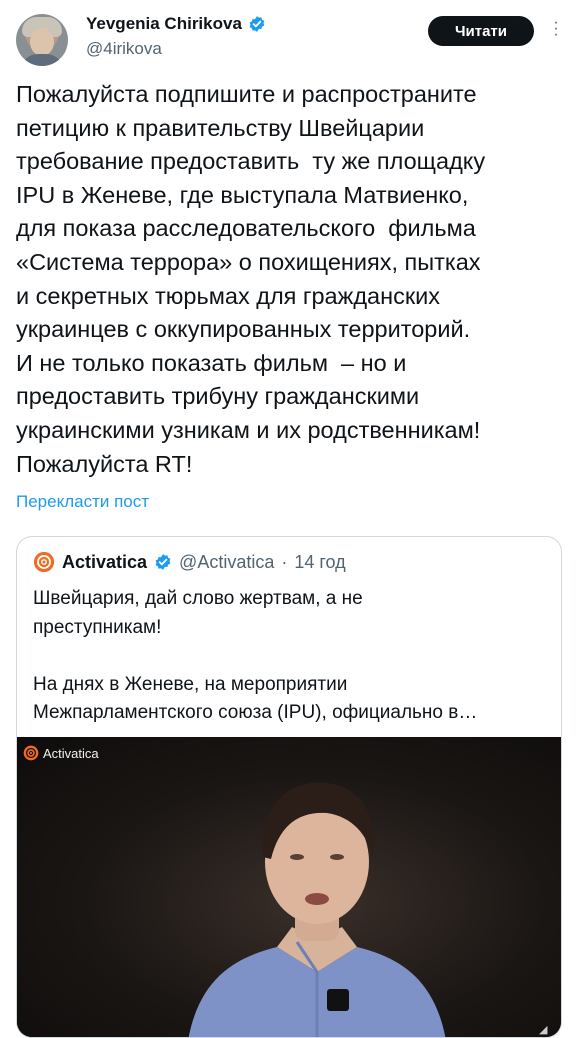 The image size is (578, 1038). What do you see at coordinates (556, 29) in the screenshot?
I see `more-vertical-icon: · · ·` at bounding box center [556, 29].